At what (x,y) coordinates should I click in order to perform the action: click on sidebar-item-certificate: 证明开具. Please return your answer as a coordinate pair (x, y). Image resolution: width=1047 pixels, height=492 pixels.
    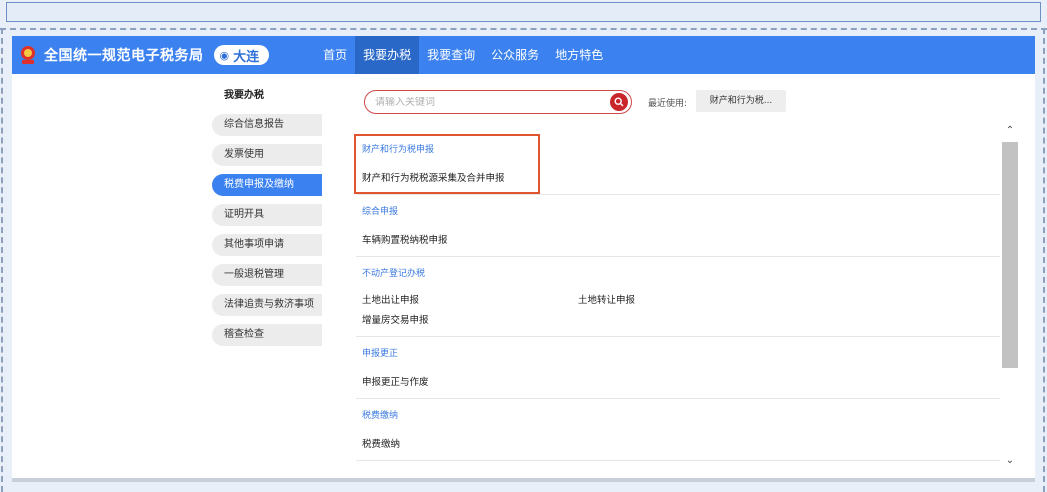
    Looking at the image, I should click on (267, 215).